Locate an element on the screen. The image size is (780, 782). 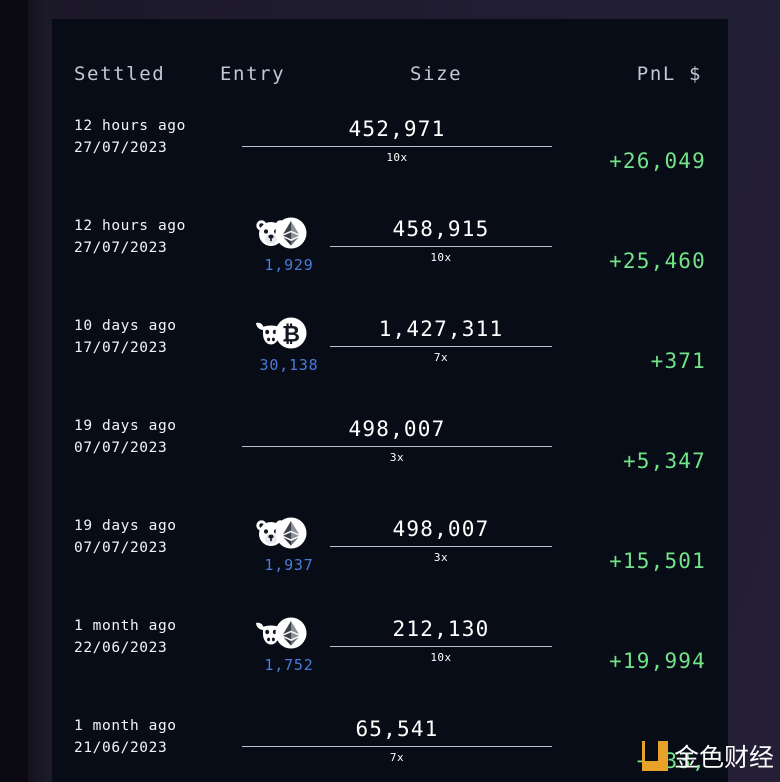
cell-size: 458,915 10x is located at coordinates (441, 241).